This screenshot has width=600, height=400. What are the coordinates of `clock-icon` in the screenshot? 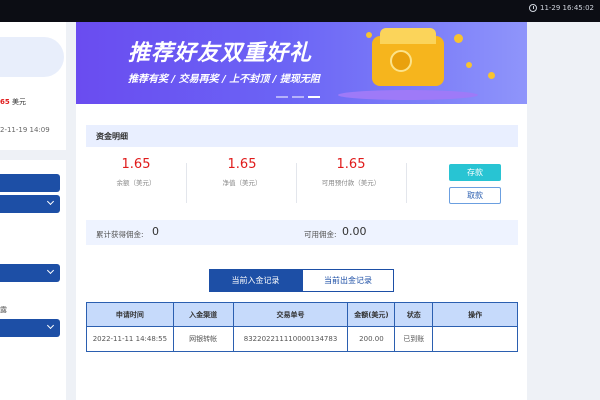 It's located at (532, 8).